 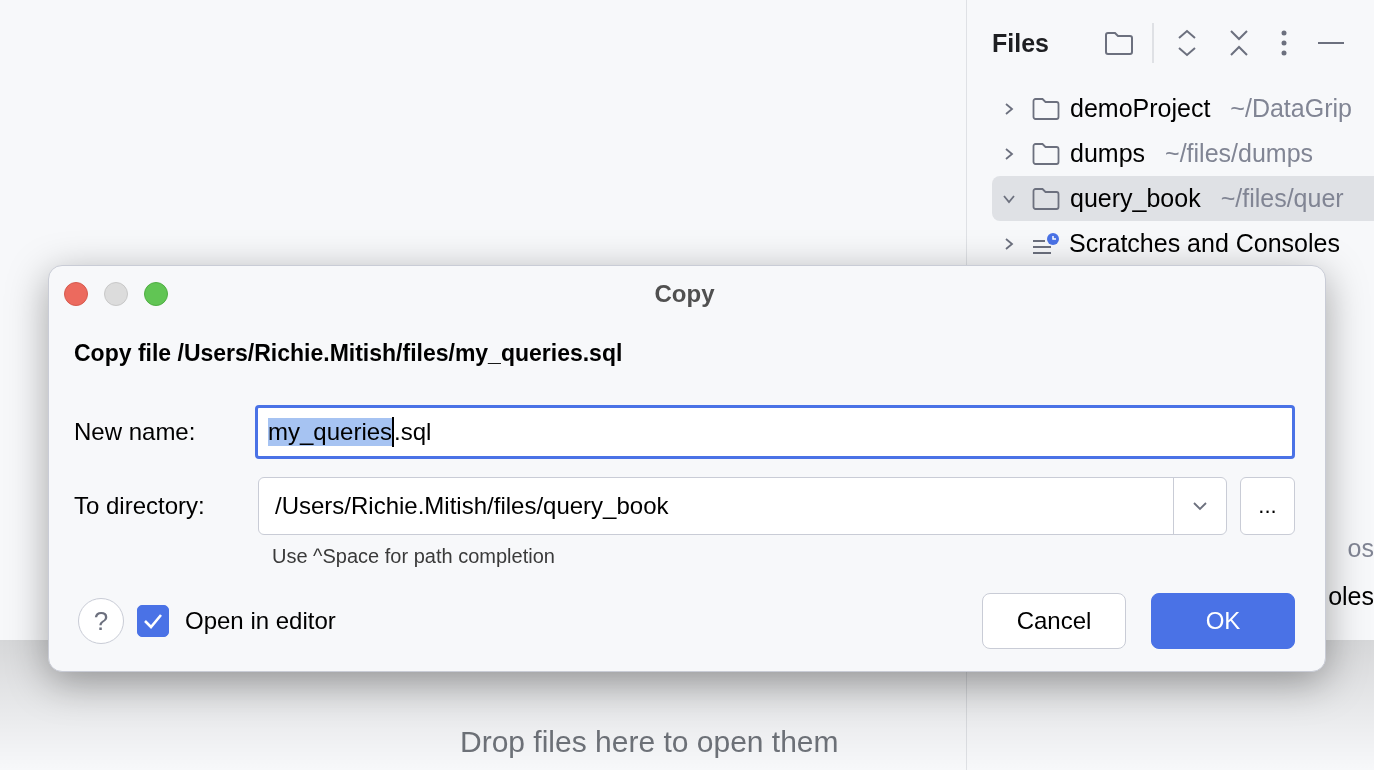 What do you see at coordinates (684, 294) in the screenshot?
I see `dialog-title: Copy` at bounding box center [684, 294].